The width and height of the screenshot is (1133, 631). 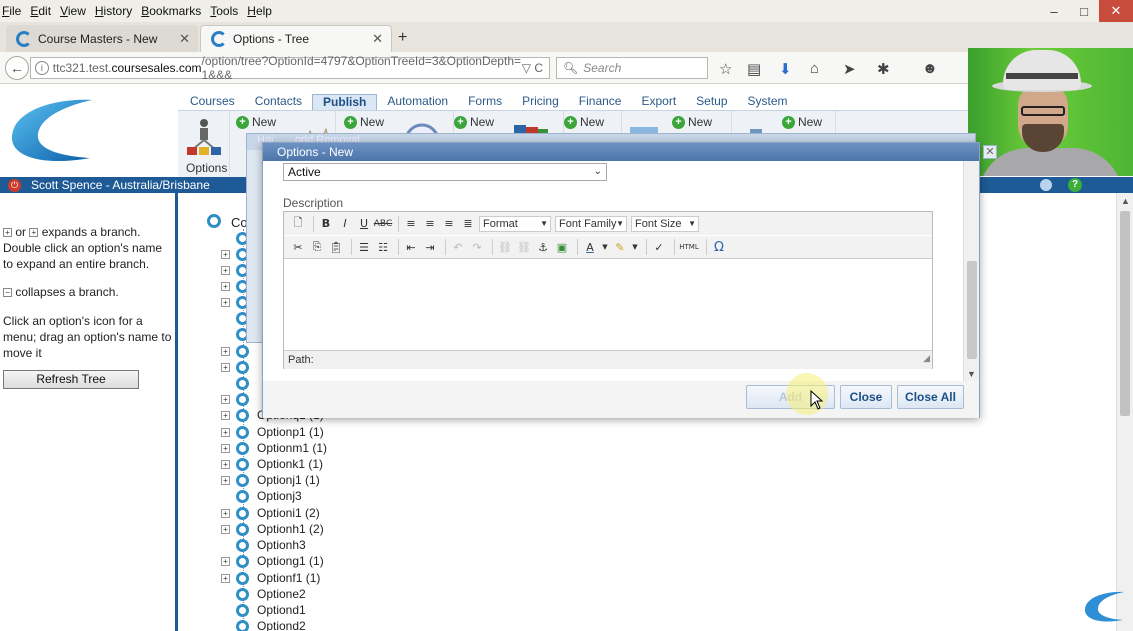 I want to click on tab-finance: Finance, so click(x=600, y=102).